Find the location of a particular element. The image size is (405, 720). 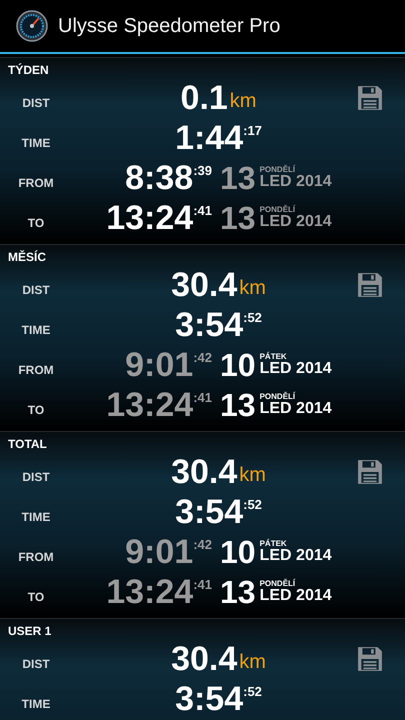

clock-time: 8:38 is located at coordinates (159, 178).